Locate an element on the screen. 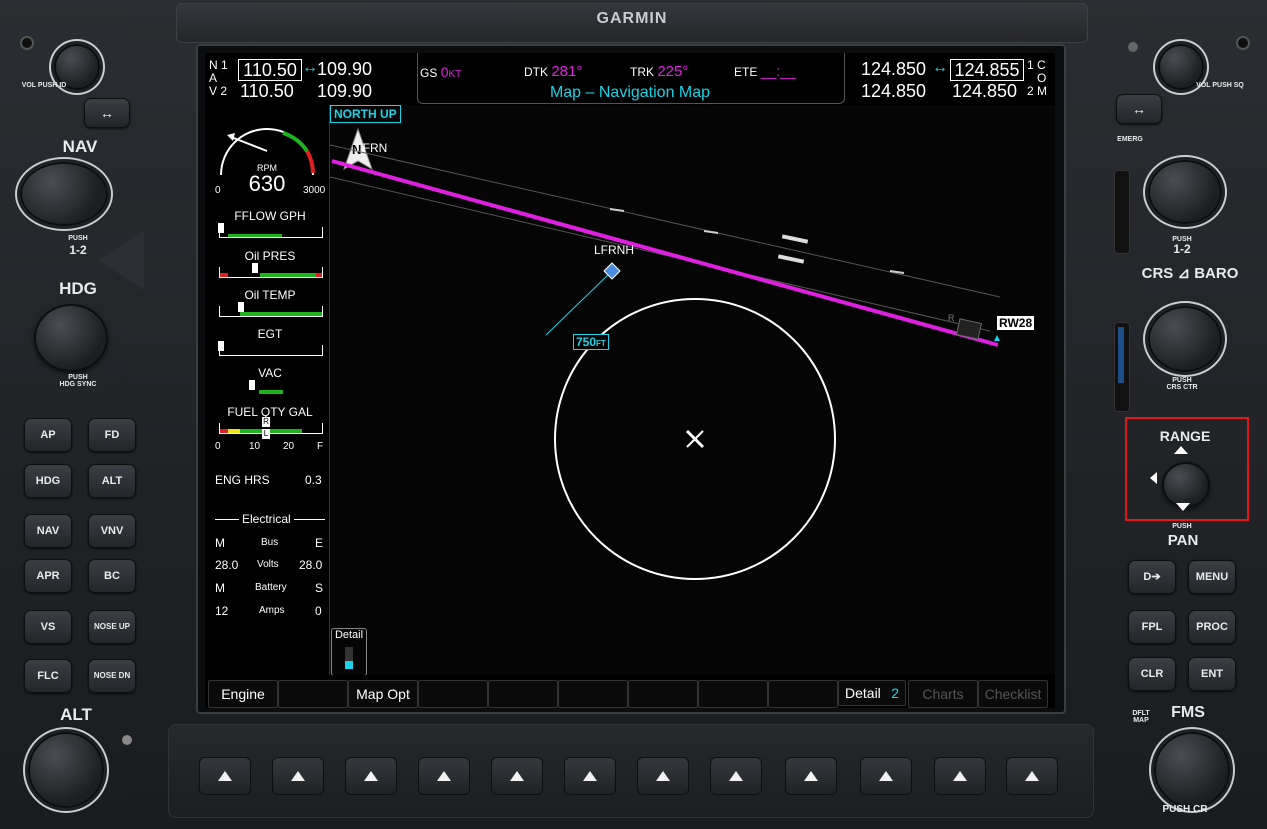 The image size is (1267, 829). nav-push-label: PUSH is located at coordinates (78, 238).